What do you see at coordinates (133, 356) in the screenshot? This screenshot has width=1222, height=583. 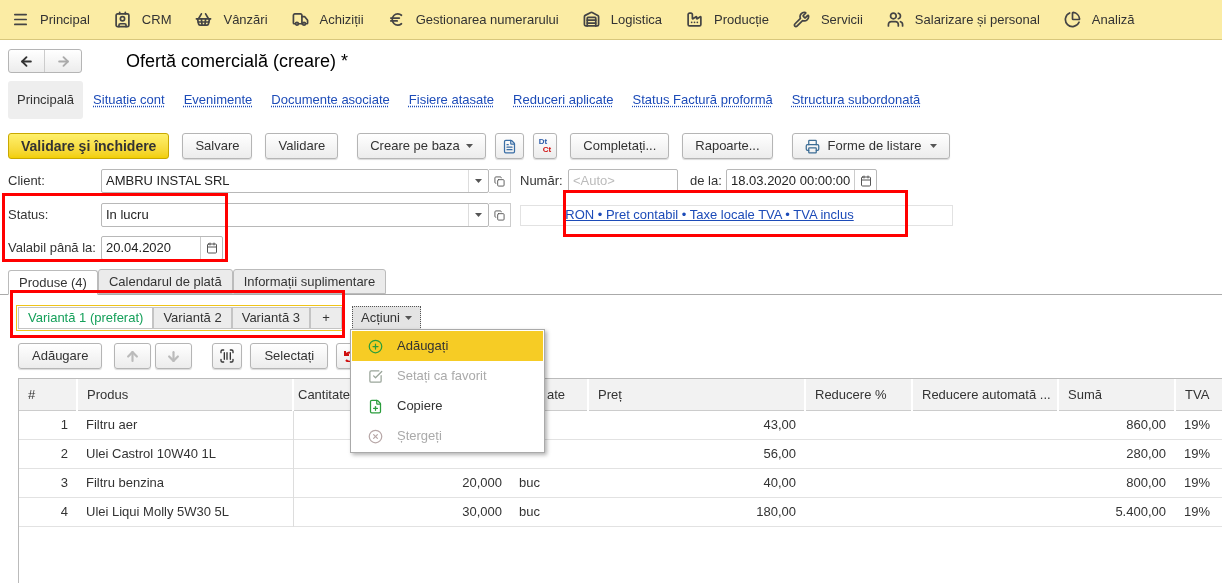 I see `move-up-button` at bounding box center [133, 356].